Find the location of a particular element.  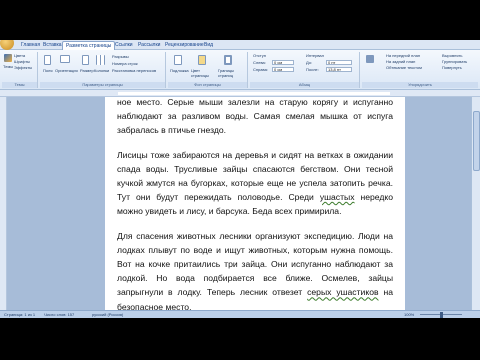

spacing-after-input: 13,8 пт is located at coordinates (339, 69).